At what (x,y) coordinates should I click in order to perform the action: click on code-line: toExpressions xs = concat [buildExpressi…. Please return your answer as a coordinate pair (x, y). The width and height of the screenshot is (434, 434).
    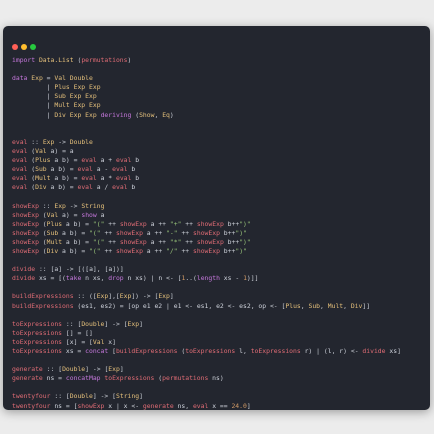
    Looking at the image, I should click on (206, 351).